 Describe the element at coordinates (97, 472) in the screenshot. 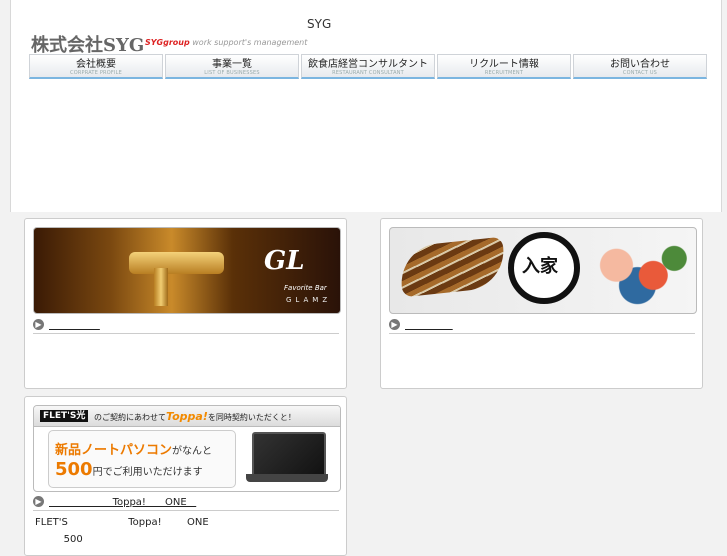

I see `toppa-price-unit: 円` at that location.